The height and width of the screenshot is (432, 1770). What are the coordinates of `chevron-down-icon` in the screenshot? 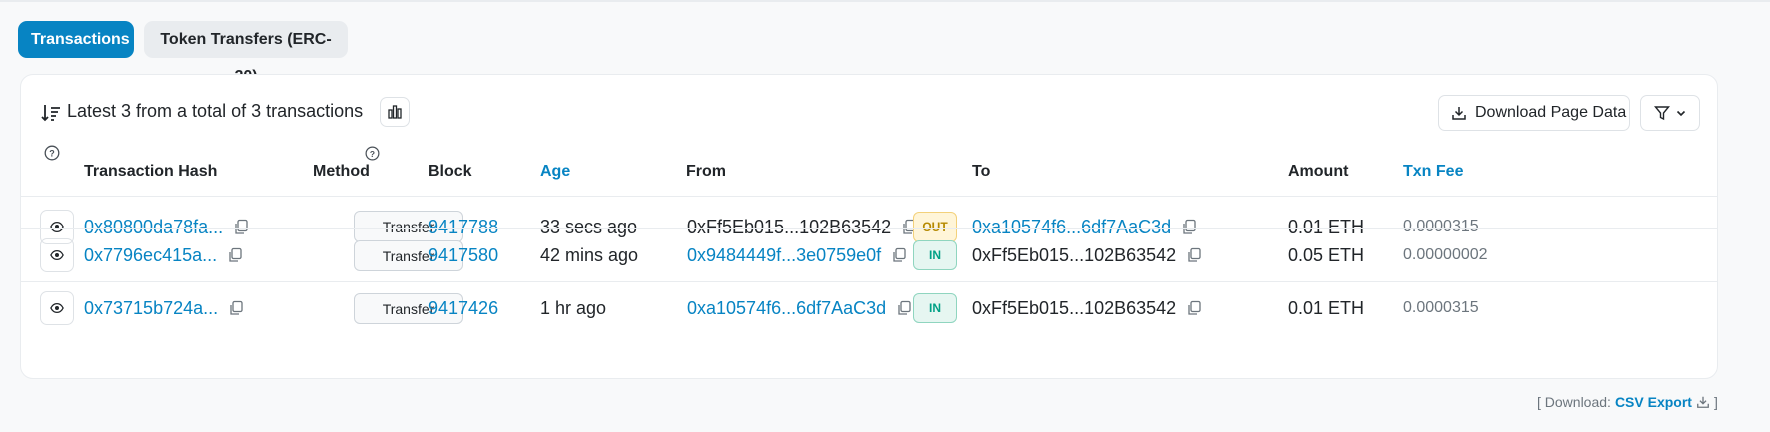 It's located at (1681, 113).